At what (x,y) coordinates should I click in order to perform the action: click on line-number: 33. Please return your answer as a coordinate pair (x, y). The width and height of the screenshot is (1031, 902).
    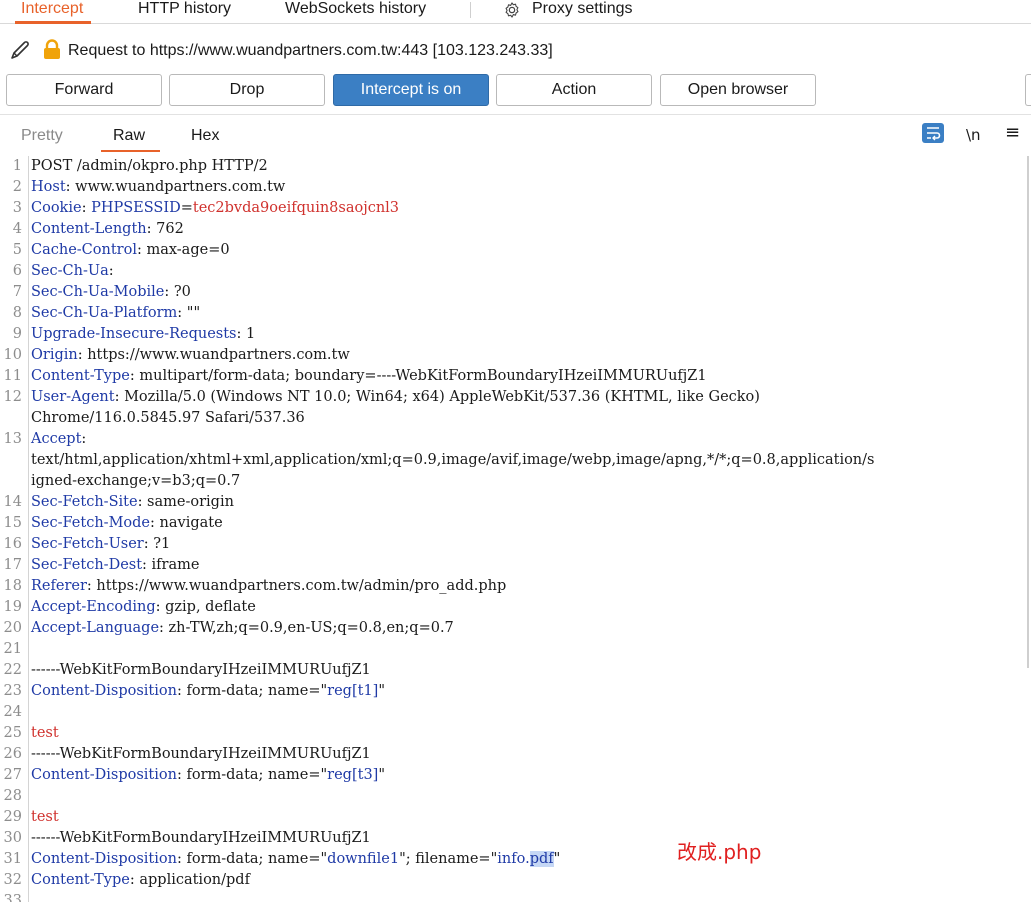
    Looking at the image, I should click on (12, 897).